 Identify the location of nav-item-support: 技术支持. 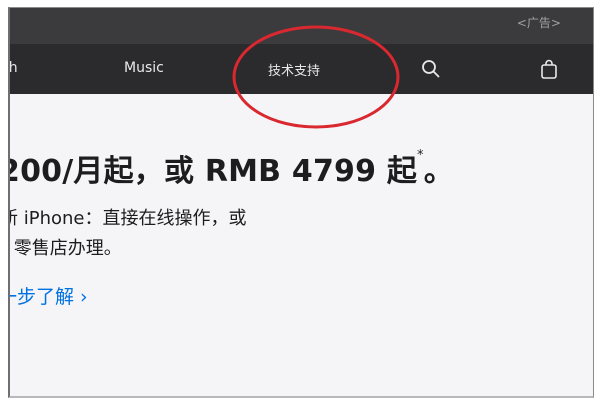
(294, 69).